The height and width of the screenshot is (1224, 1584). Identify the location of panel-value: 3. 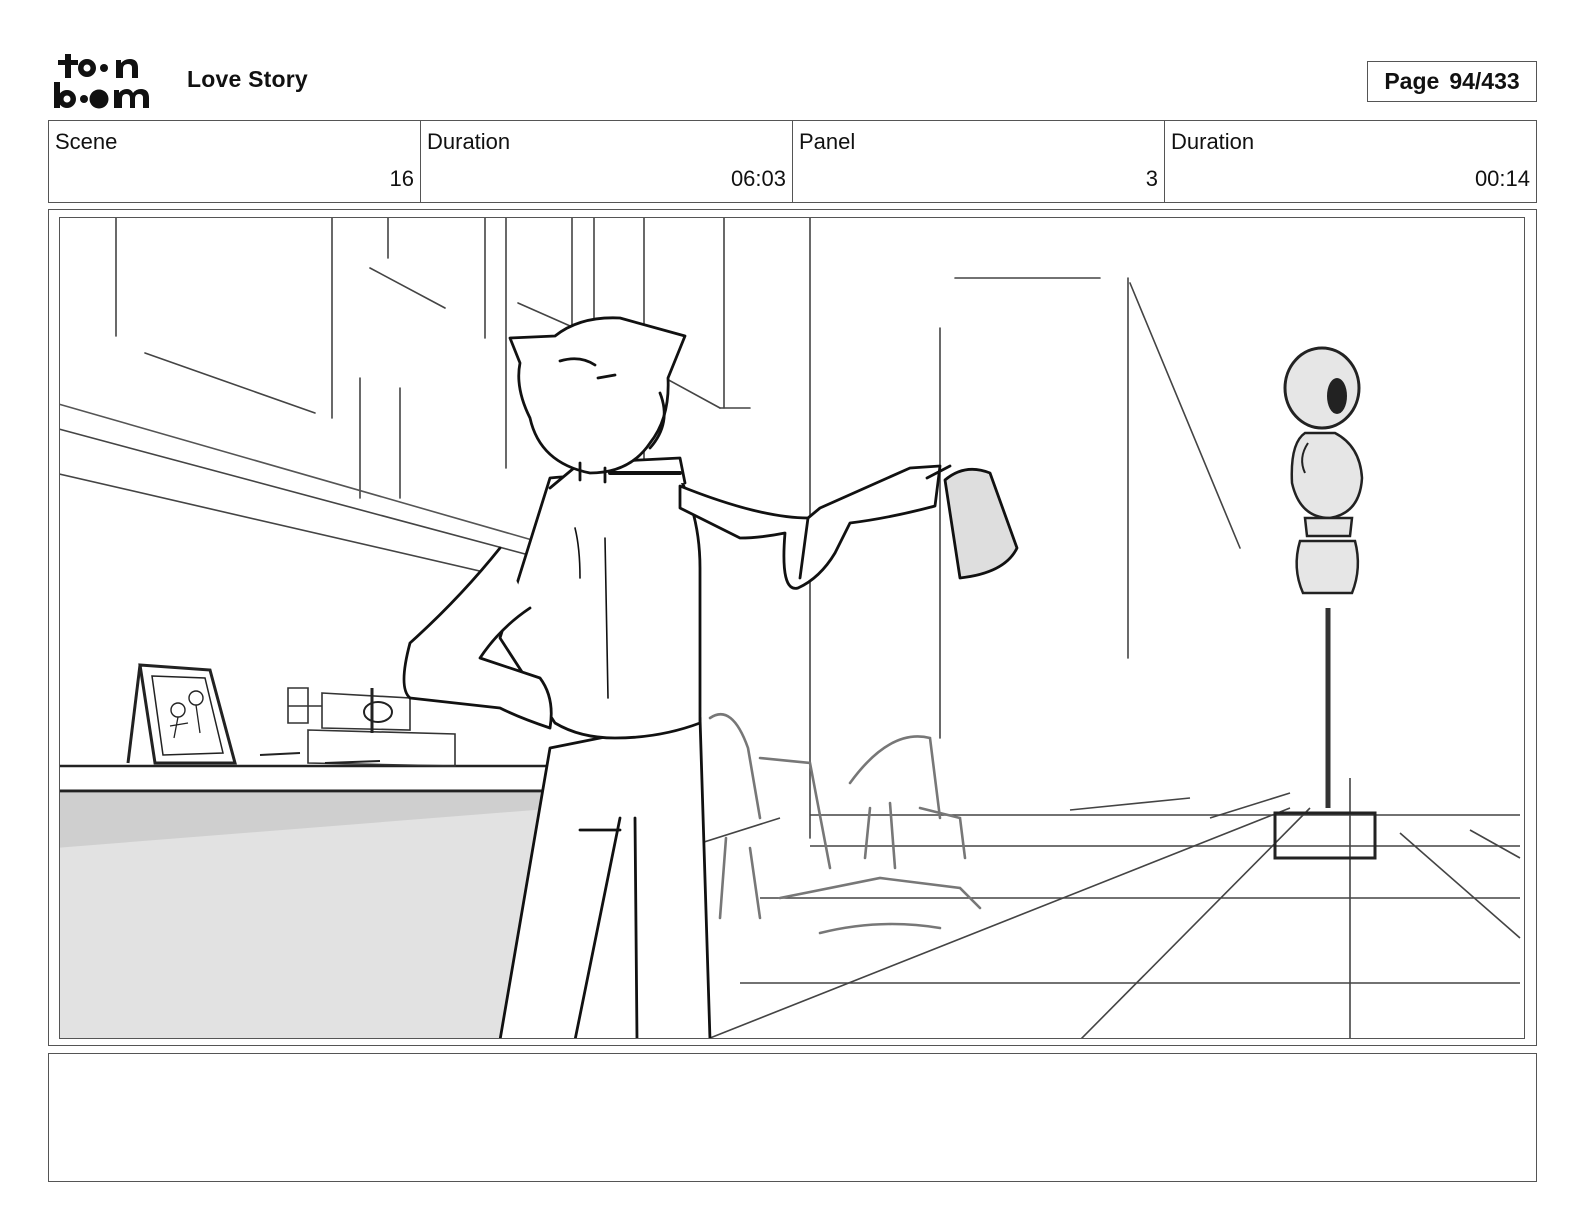
(1151, 178).